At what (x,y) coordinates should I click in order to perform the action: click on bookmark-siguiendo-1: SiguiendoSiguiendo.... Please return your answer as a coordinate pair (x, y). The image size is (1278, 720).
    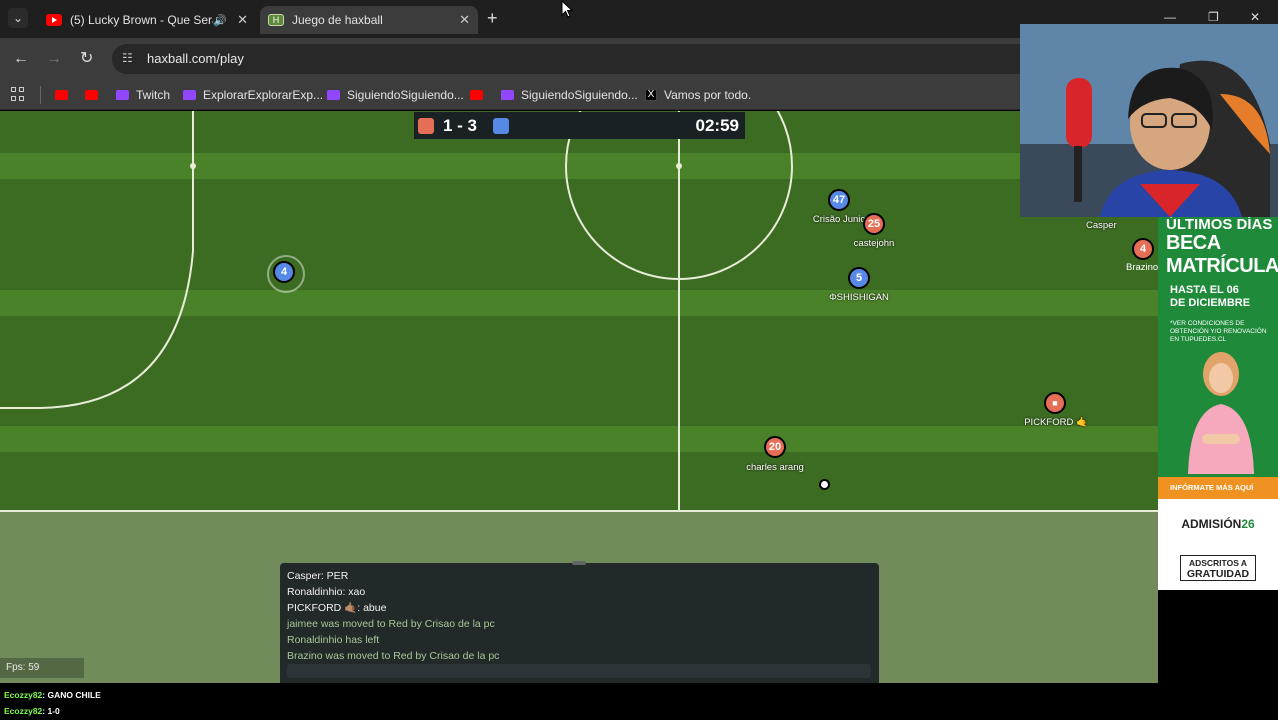
    Looking at the image, I should click on (395, 95).